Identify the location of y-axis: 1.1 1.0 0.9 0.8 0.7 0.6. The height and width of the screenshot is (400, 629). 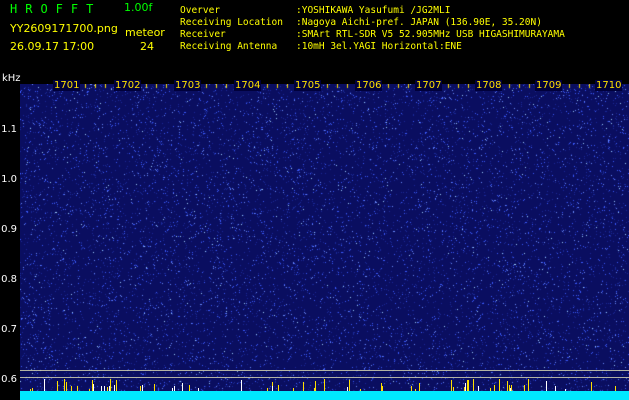
(10, 242).